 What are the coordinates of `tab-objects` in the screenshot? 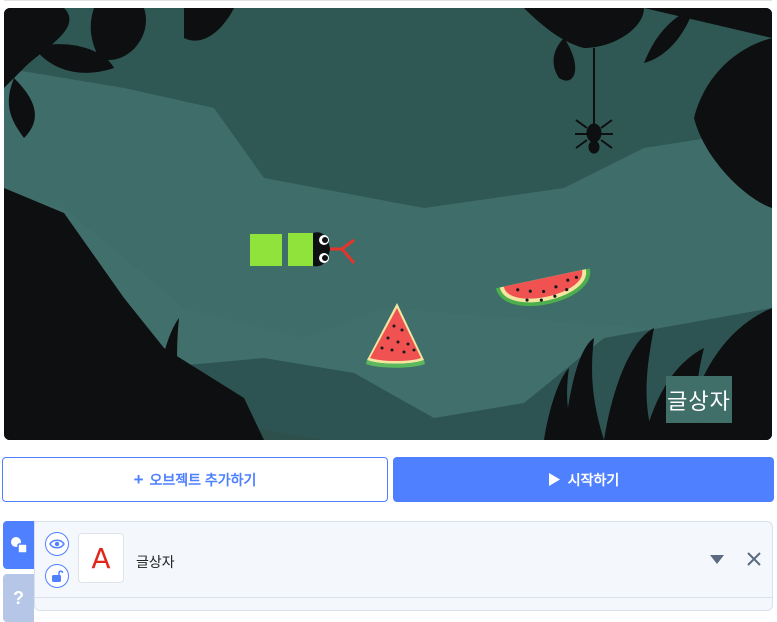 It's located at (18, 545).